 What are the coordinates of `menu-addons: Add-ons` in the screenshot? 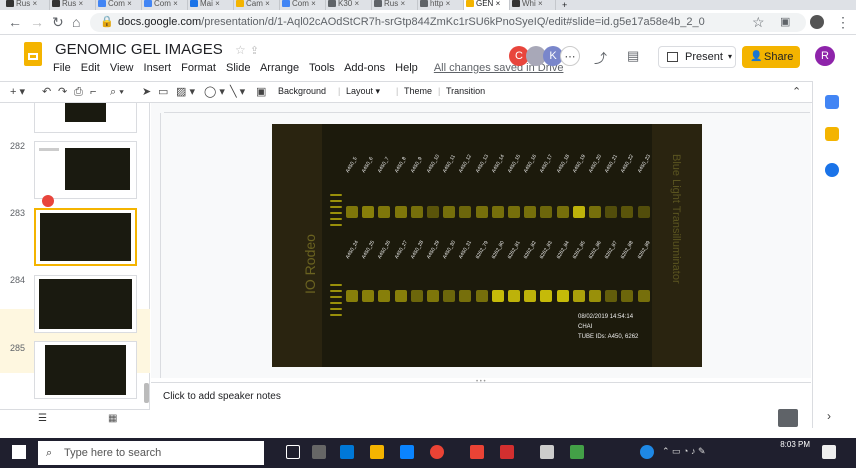 It's located at (364, 68).